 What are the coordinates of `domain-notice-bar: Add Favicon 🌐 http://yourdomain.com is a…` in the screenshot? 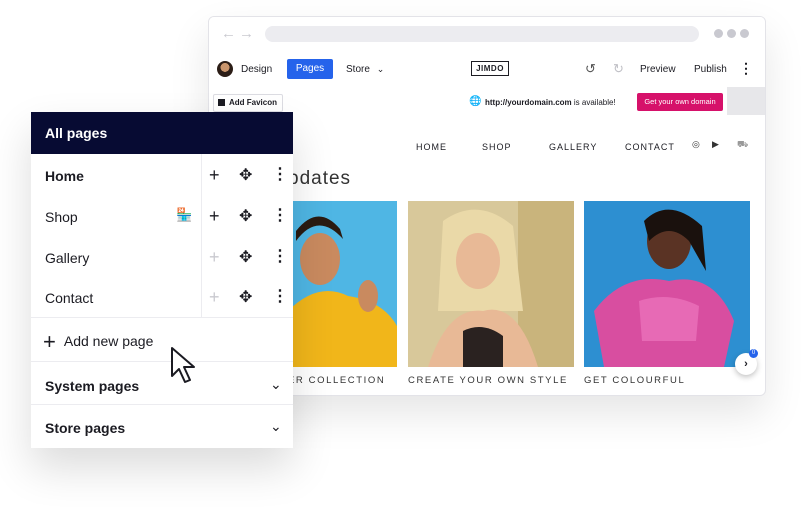 It's located at (487, 101).